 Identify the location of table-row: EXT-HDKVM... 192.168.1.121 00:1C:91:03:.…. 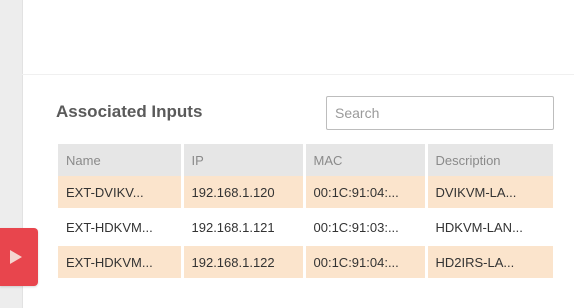
(306, 227).